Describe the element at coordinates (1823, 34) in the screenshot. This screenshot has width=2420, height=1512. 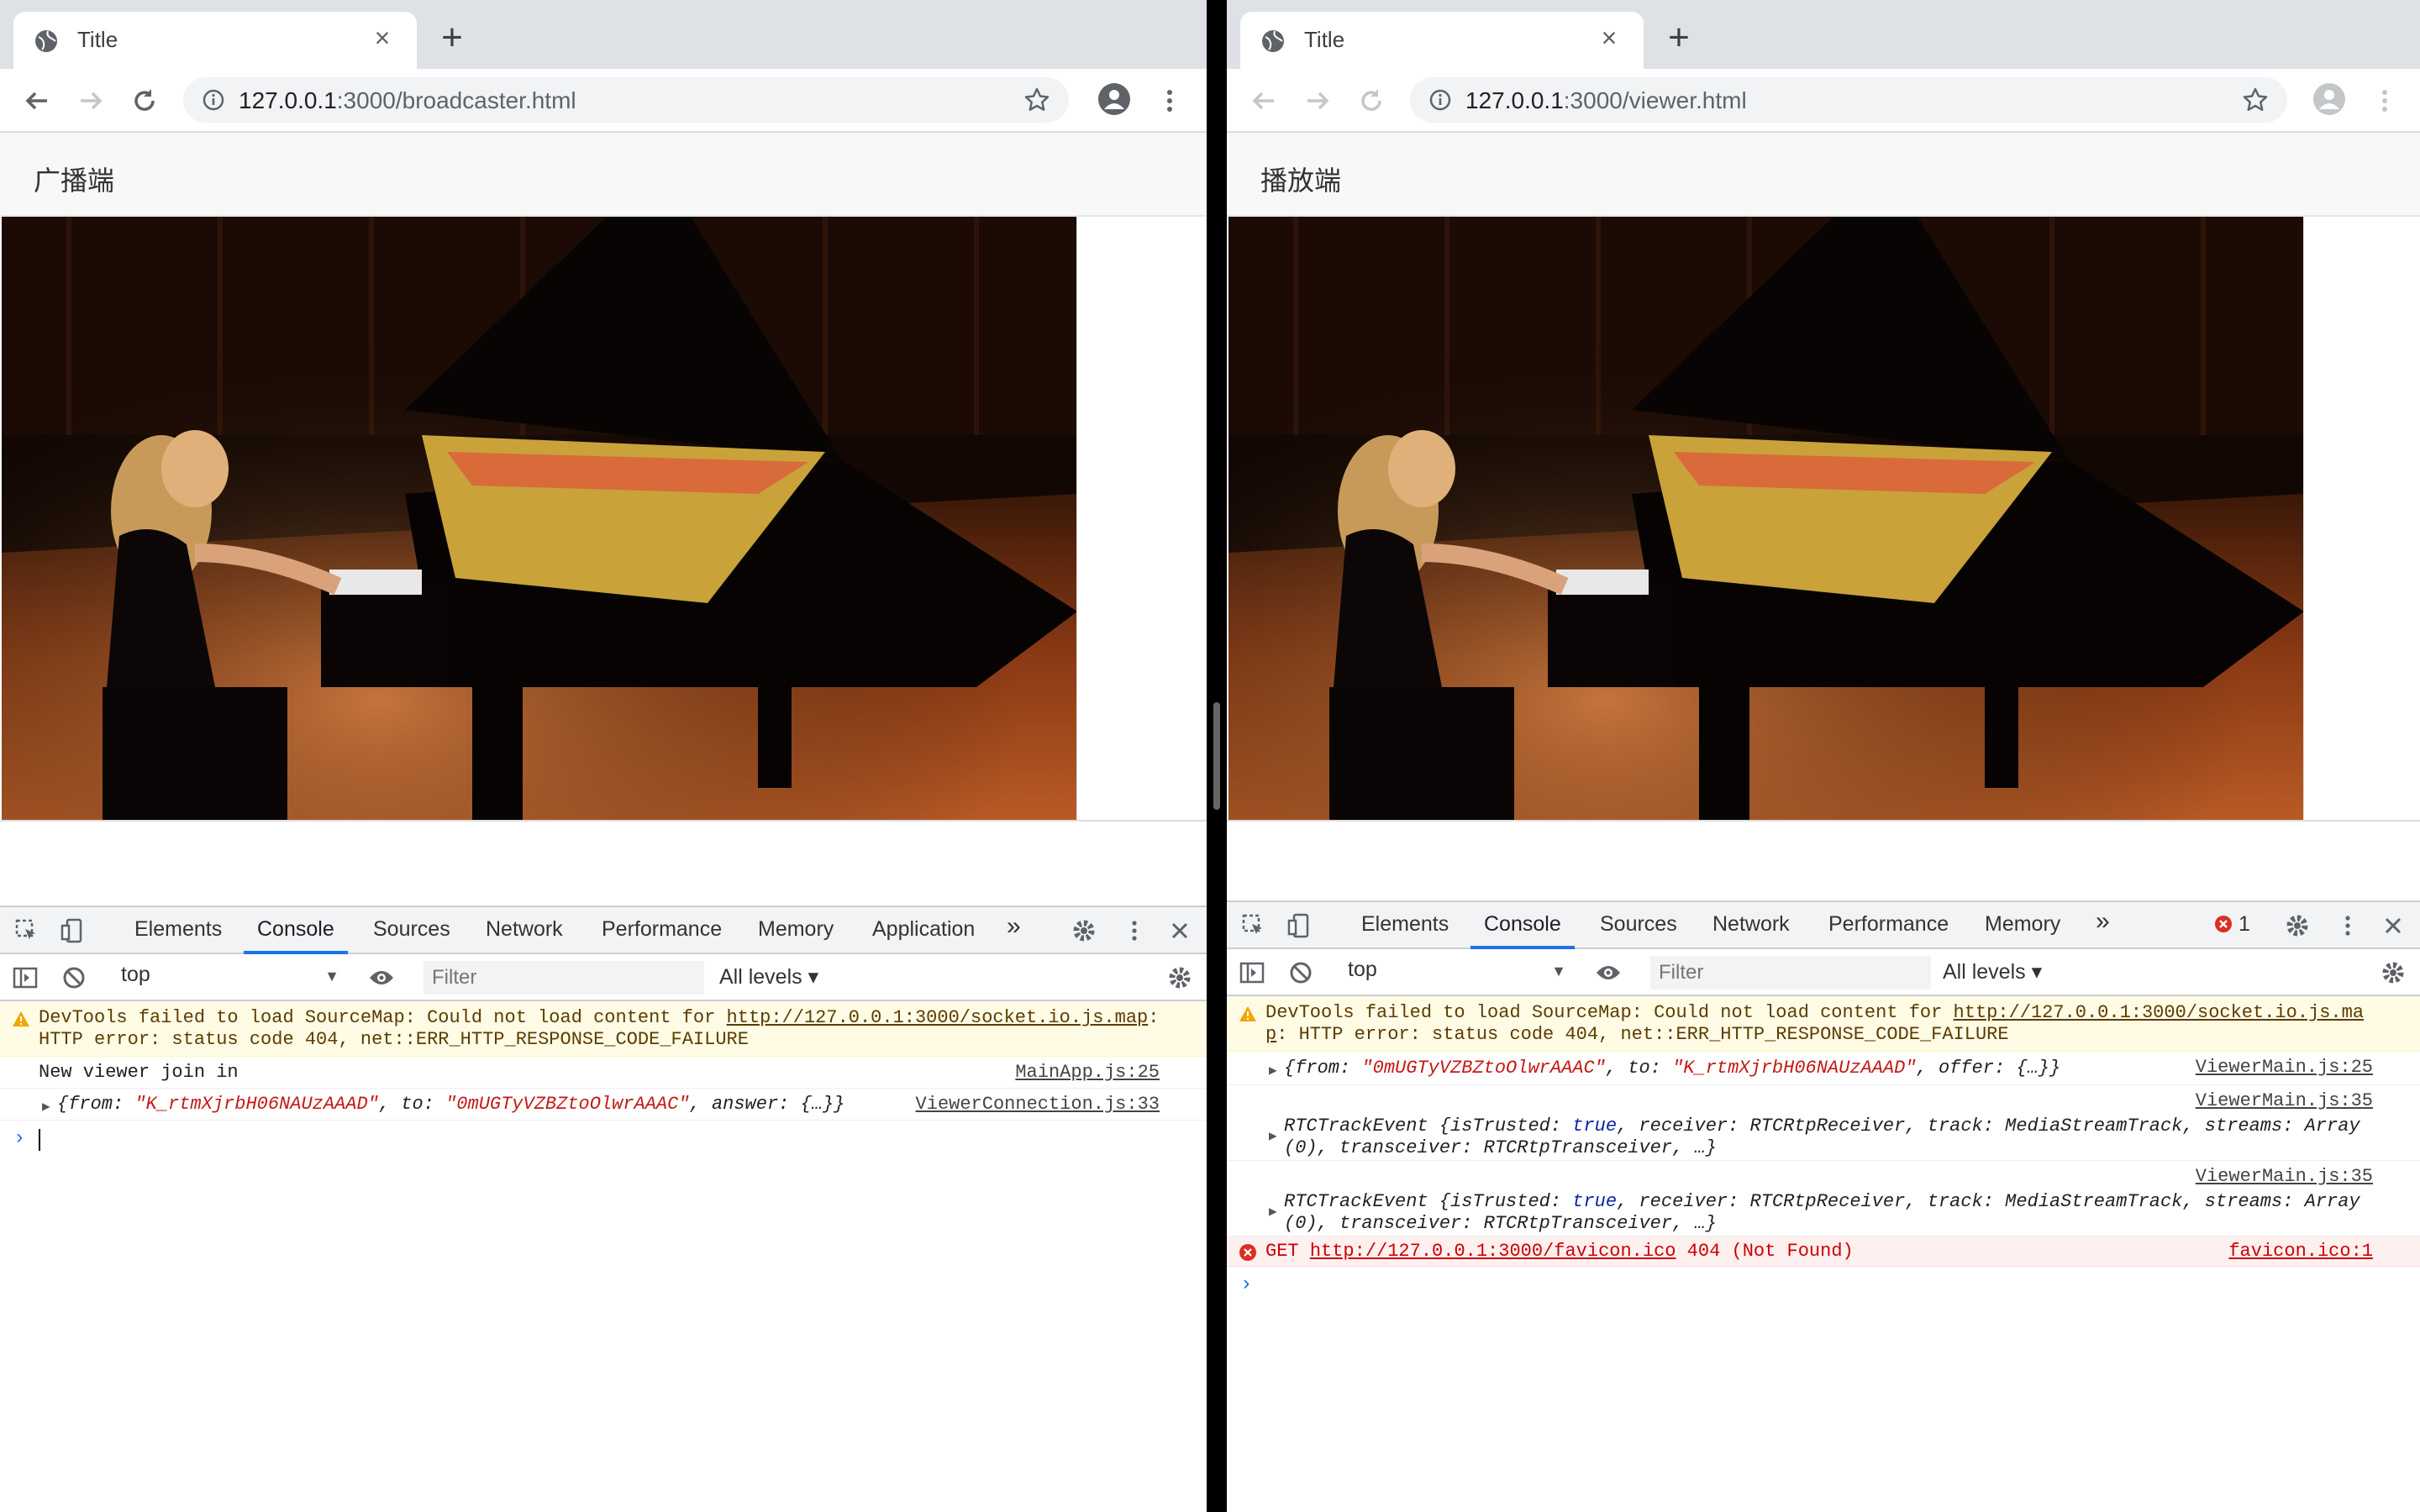
I see `tab-strip: Title × +` at that location.